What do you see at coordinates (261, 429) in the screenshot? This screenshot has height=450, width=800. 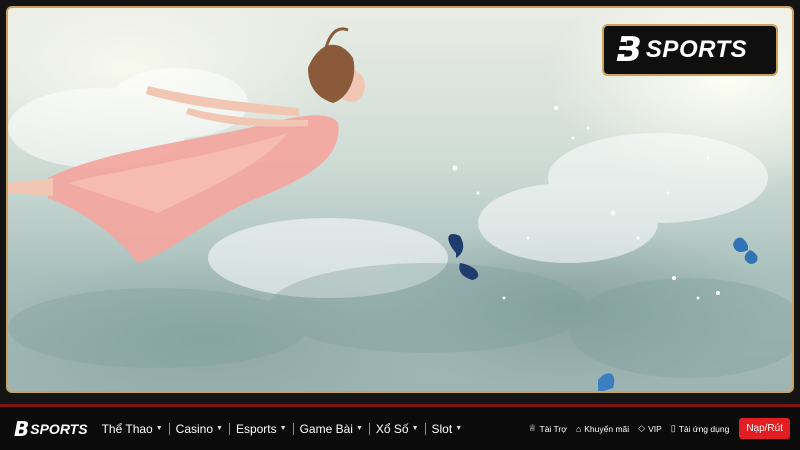 I see `menu-item-esports: Esports ▼` at bounding box center [261, 429].